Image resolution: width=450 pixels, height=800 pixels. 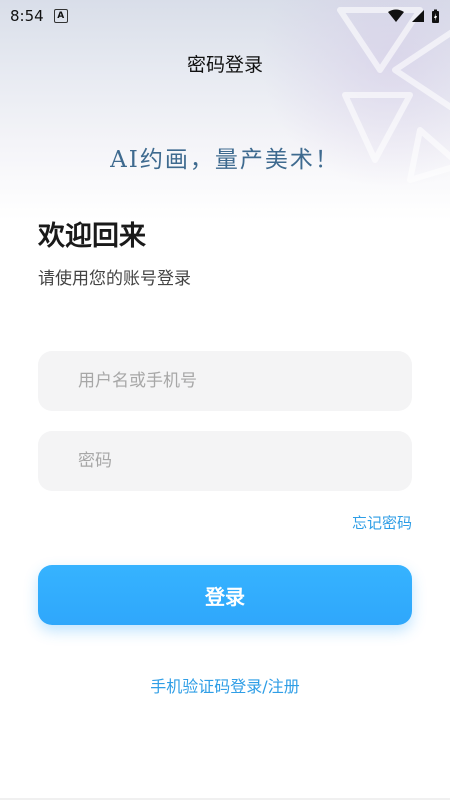 What do you see at coordinates (225, 16) in the screenshot?
I see `status-bar: 8:54 A` at bounding box center [225, 16].